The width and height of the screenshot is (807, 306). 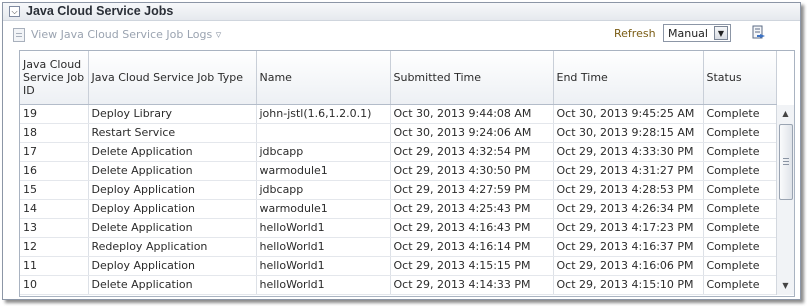 I want to click on cell-submitted-time: Oct 30, 2013 9:44:08 AM, so click(x=472, y=114).